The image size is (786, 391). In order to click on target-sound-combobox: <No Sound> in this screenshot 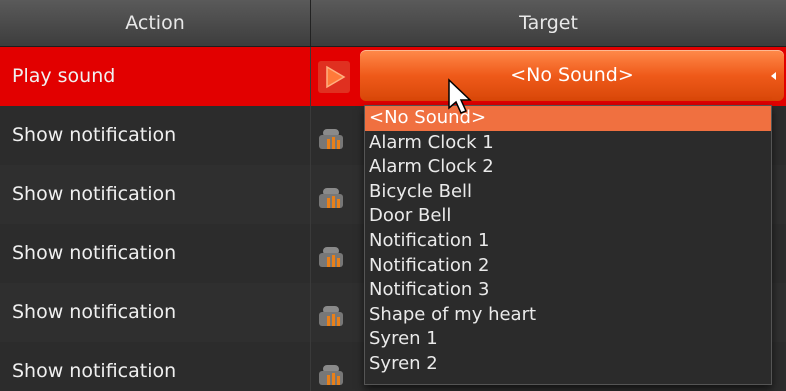, I will do `click(572, 75)`.